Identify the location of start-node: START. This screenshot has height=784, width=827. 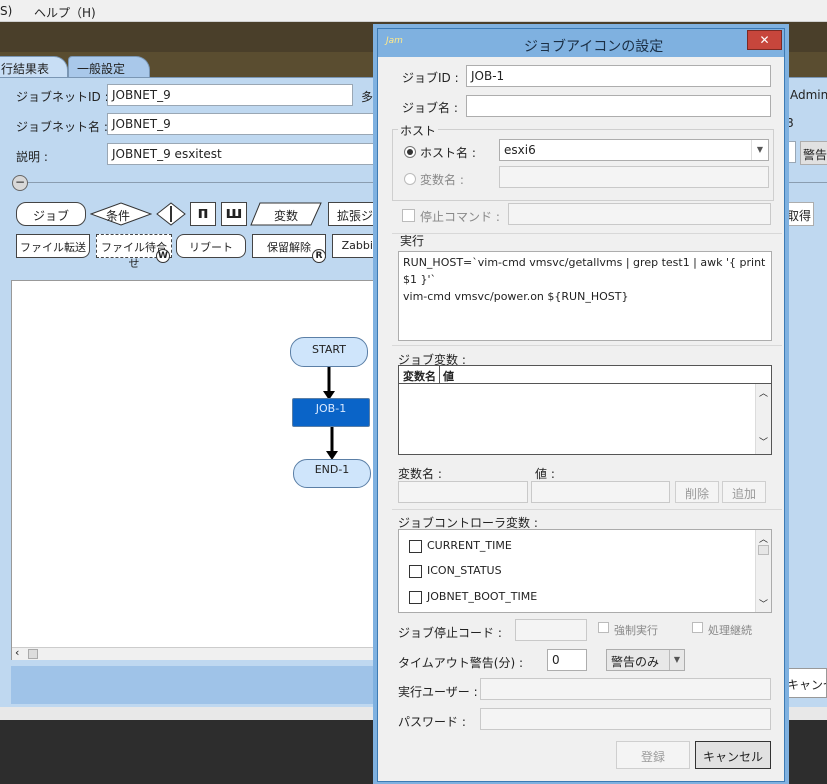
(329, 352).